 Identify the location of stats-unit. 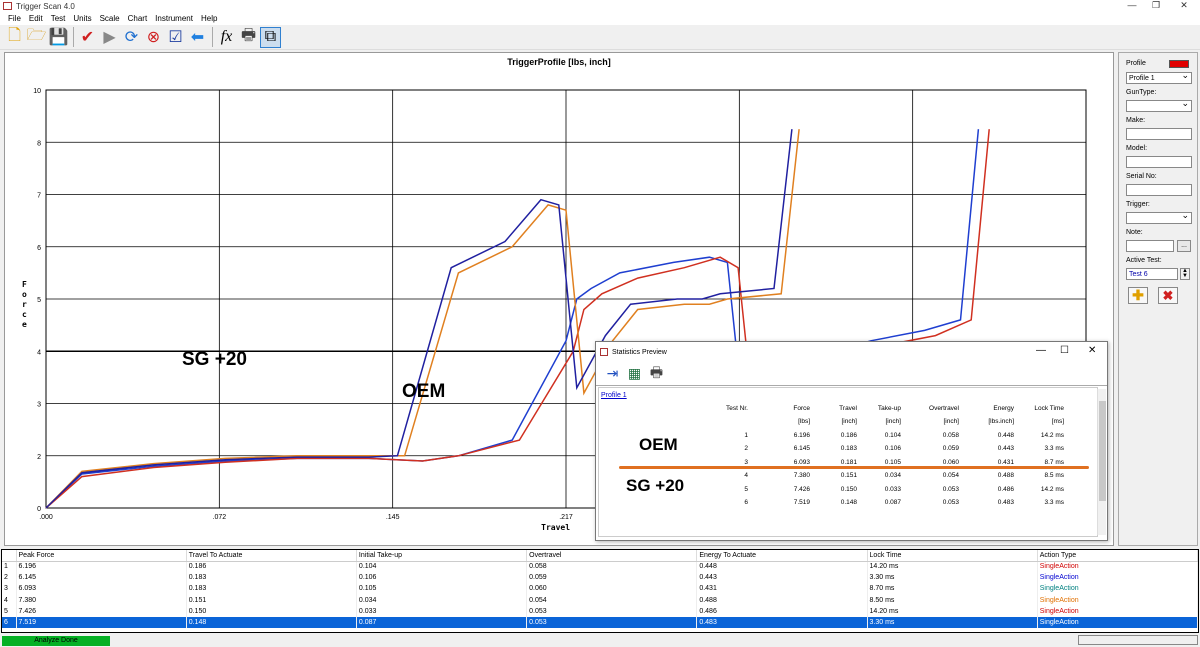
(725, 422).